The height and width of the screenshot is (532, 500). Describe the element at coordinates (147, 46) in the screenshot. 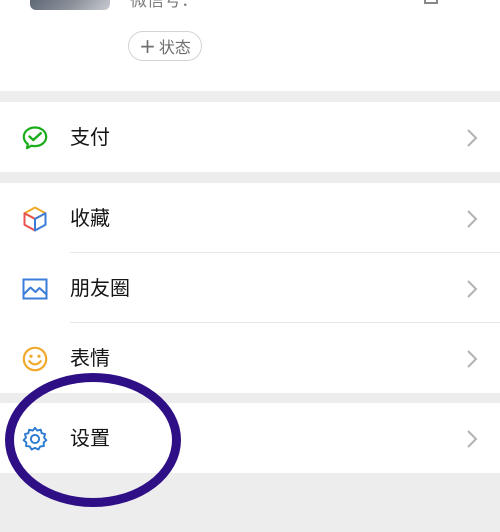

I see `plus-icon: +` at that location.